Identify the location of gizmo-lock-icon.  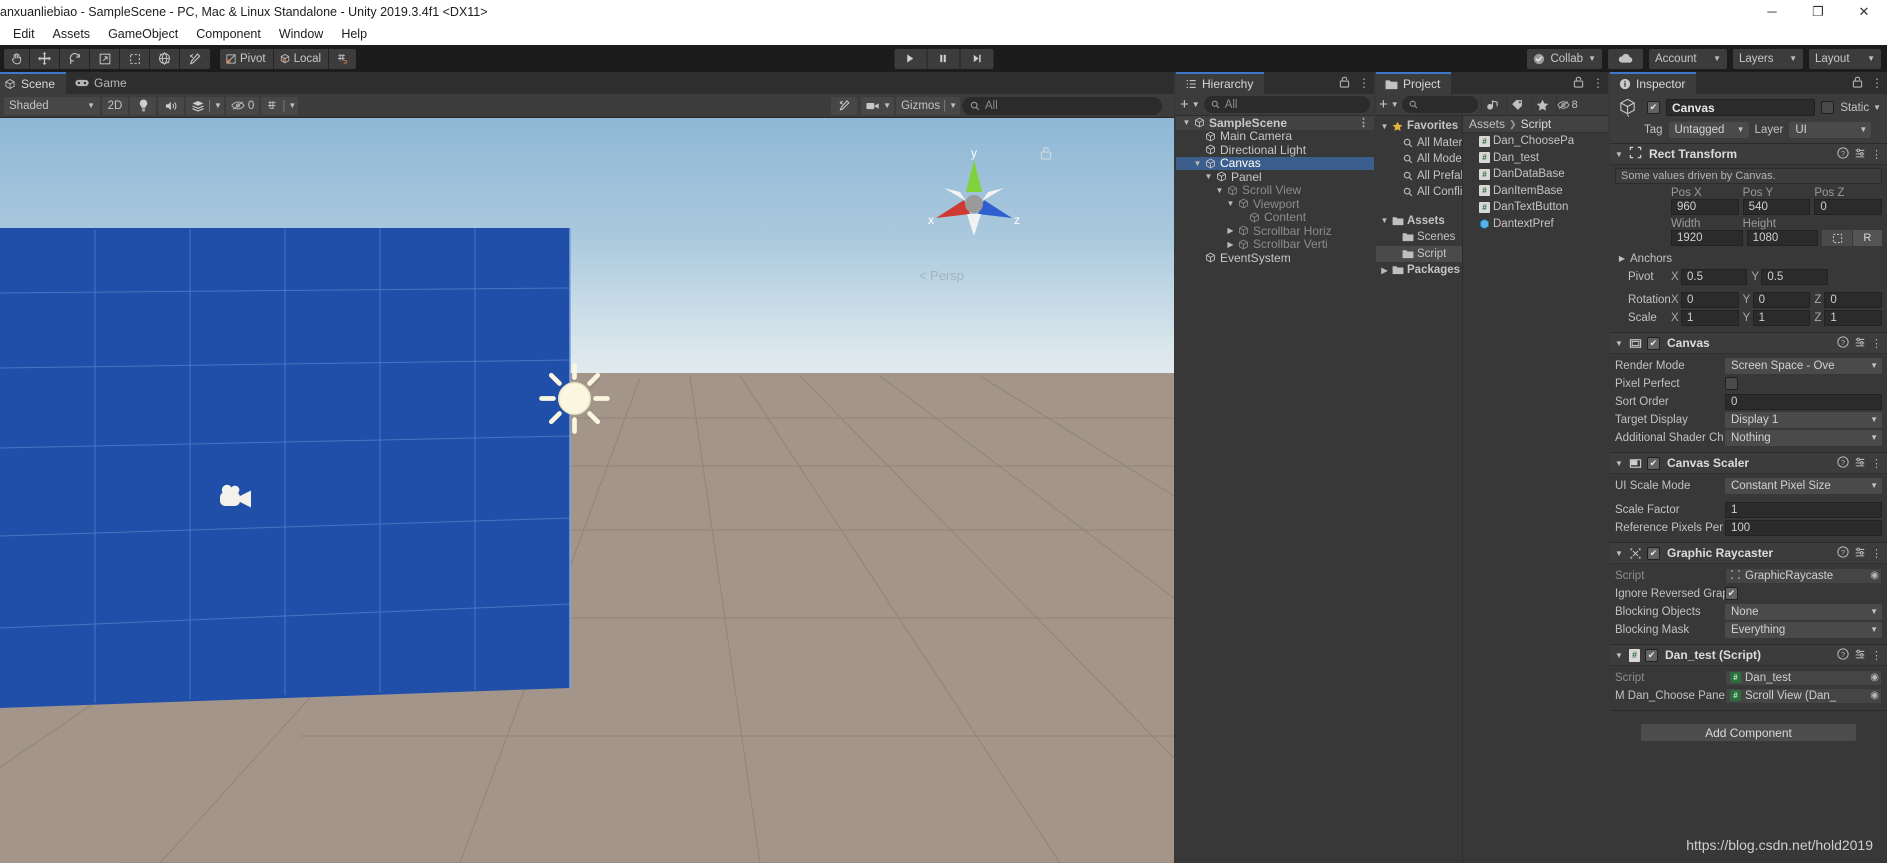
(1046, 154).